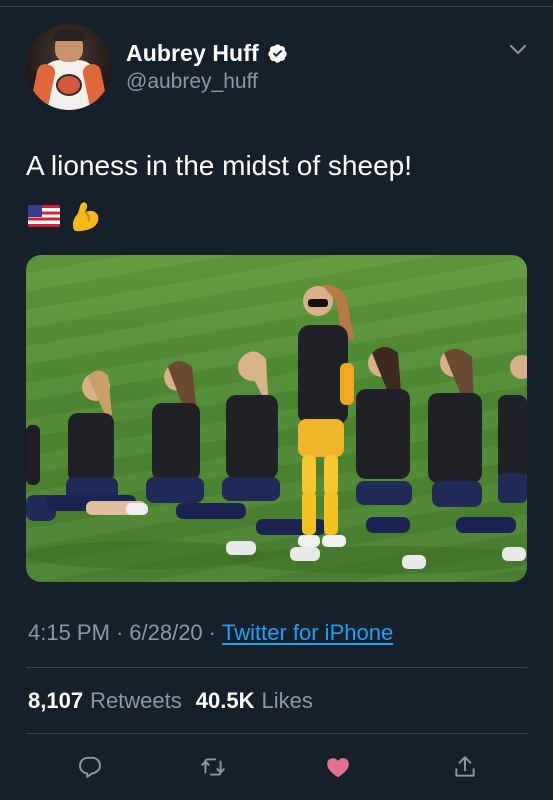 Image resolution: width=553 pixels, height=800 pixels. Describe the element at coordinates (276, 768) in the screenshot. I see `tweet-actions` at that location.